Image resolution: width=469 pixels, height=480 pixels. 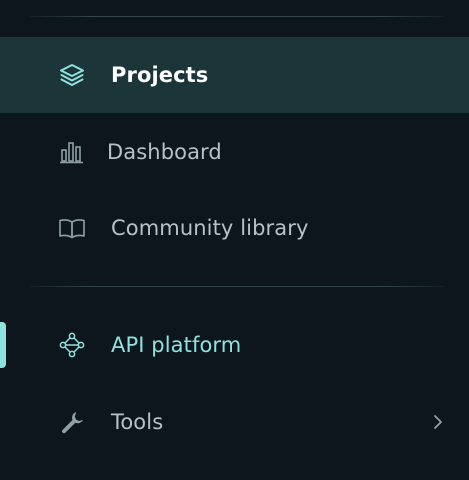 What do you see at coordinates (72, 75) in the screenshot?
I see `layers-icon` at bounding box center [72, 75].